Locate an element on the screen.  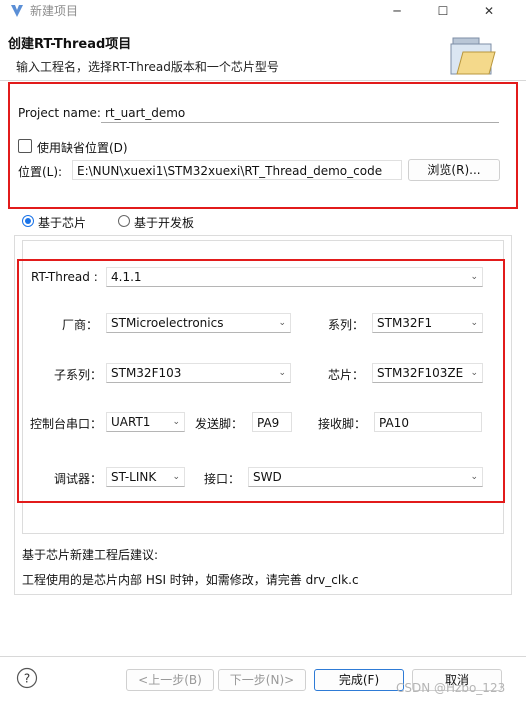
subseries-value: STM32F103 is located at coordinates (146, 373).